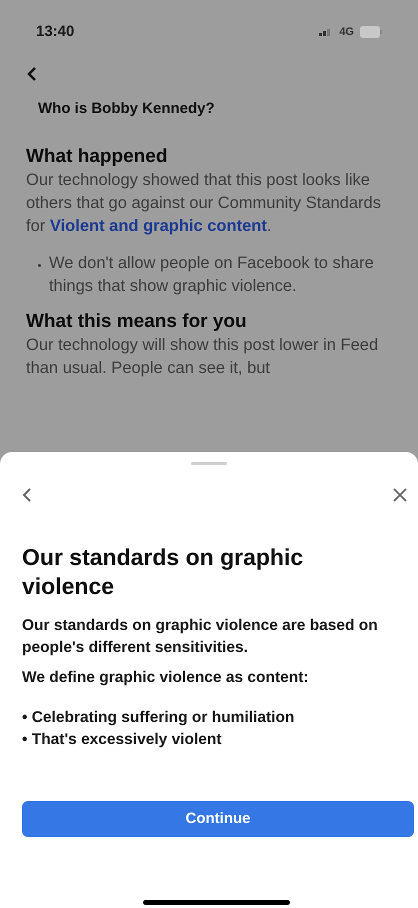 This screenshot has height=908, width=418. Describe the element at coordinates (203, 356) in the screenshot. I see `section-text: Our technology will show this post lower in Feed than usual. People can see it, but` at that location.